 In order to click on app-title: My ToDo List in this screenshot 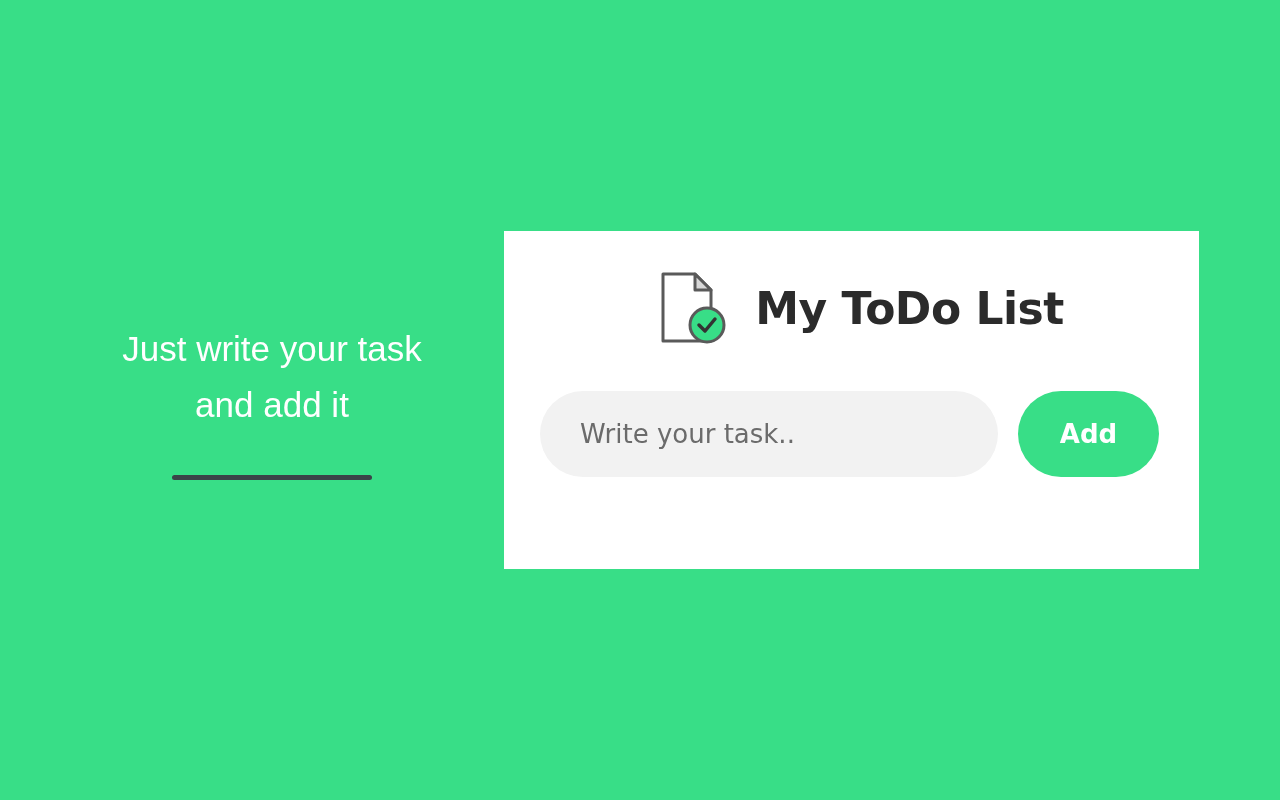, I will do `click(909, 308)`.